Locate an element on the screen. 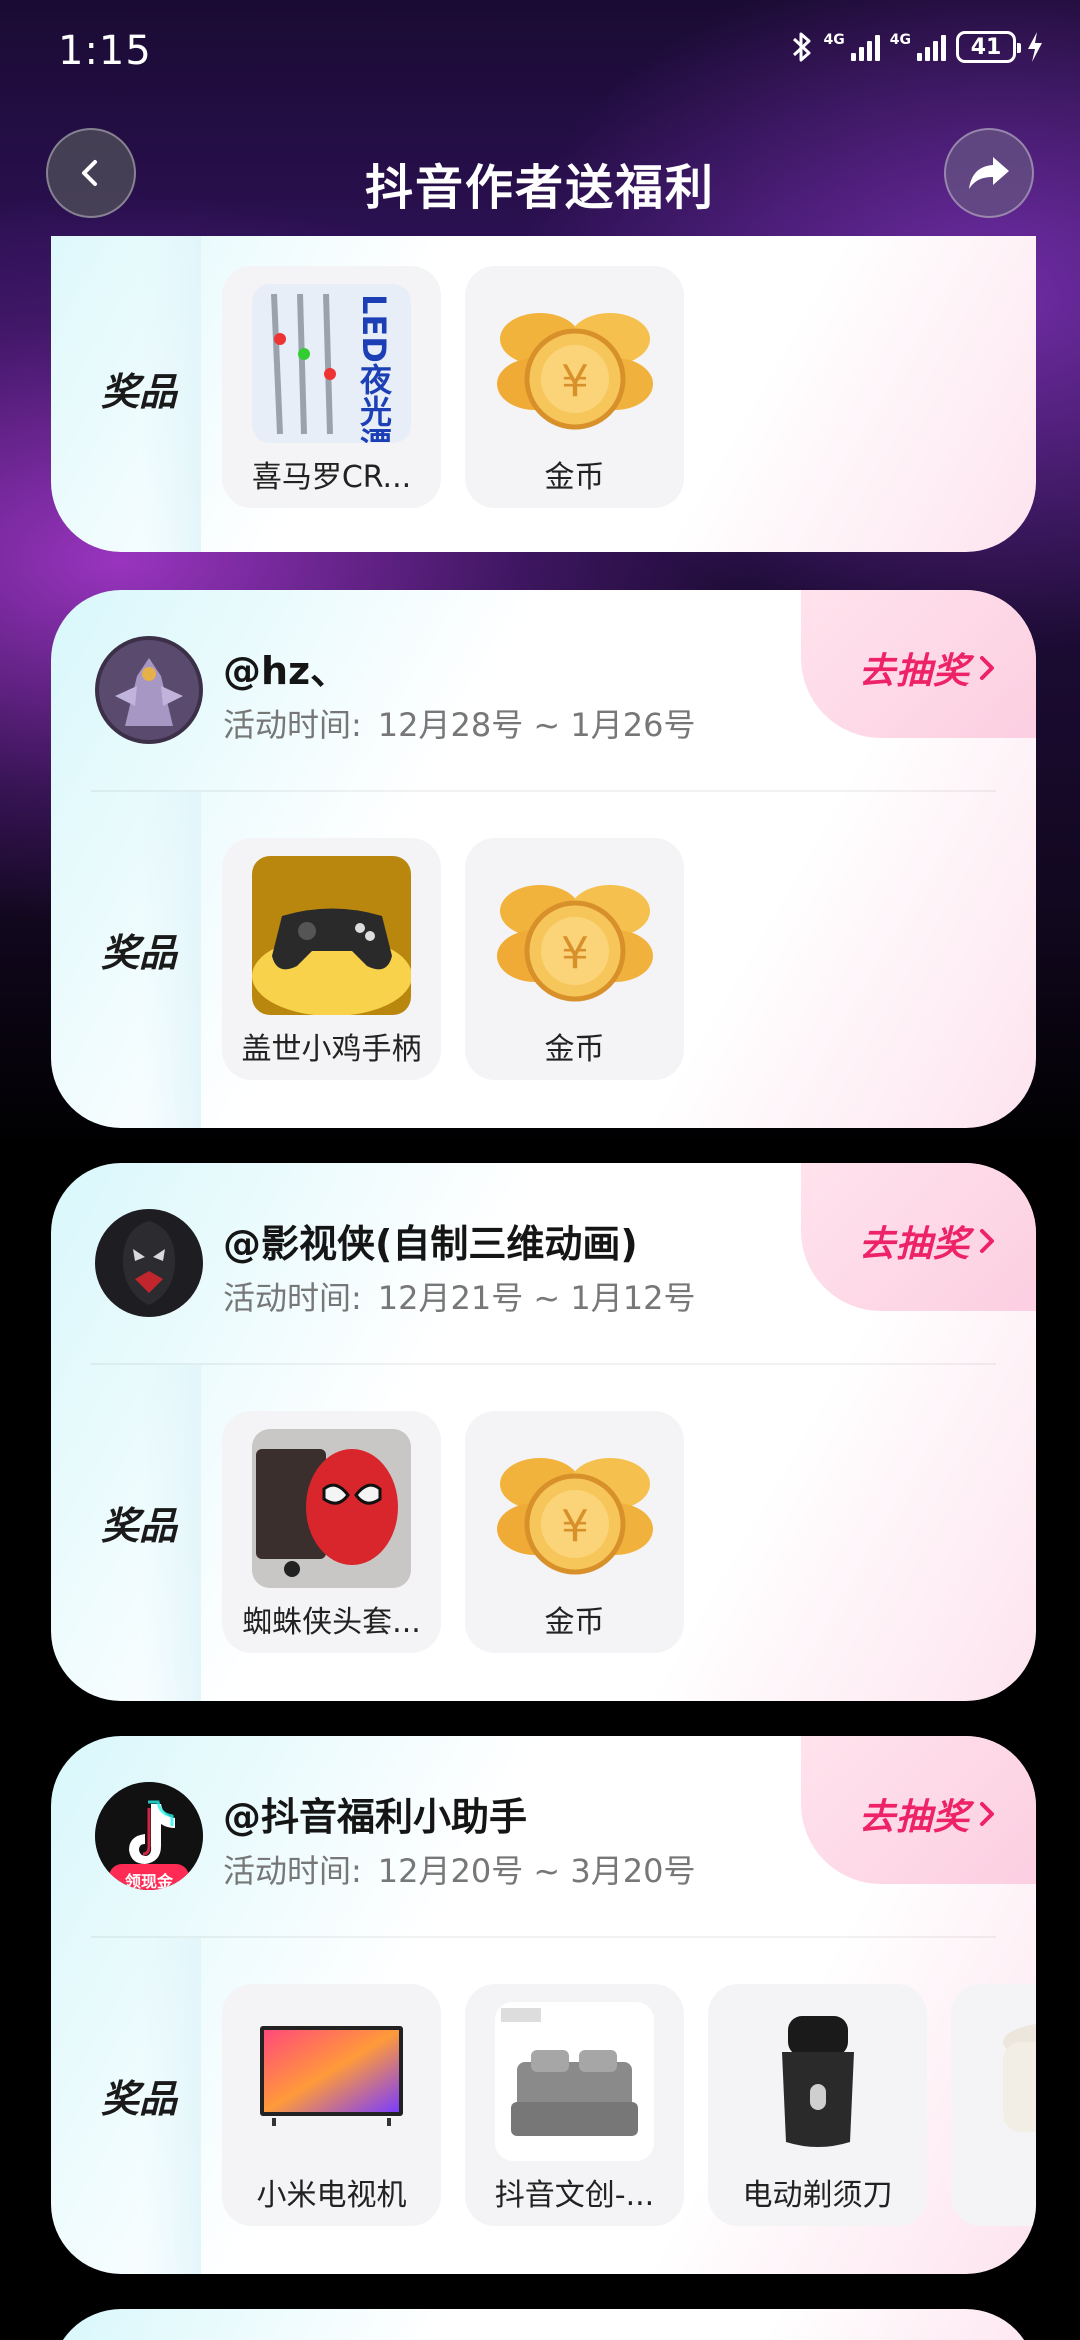  avatar: 领现金 is located at coordinates (149, 1836).